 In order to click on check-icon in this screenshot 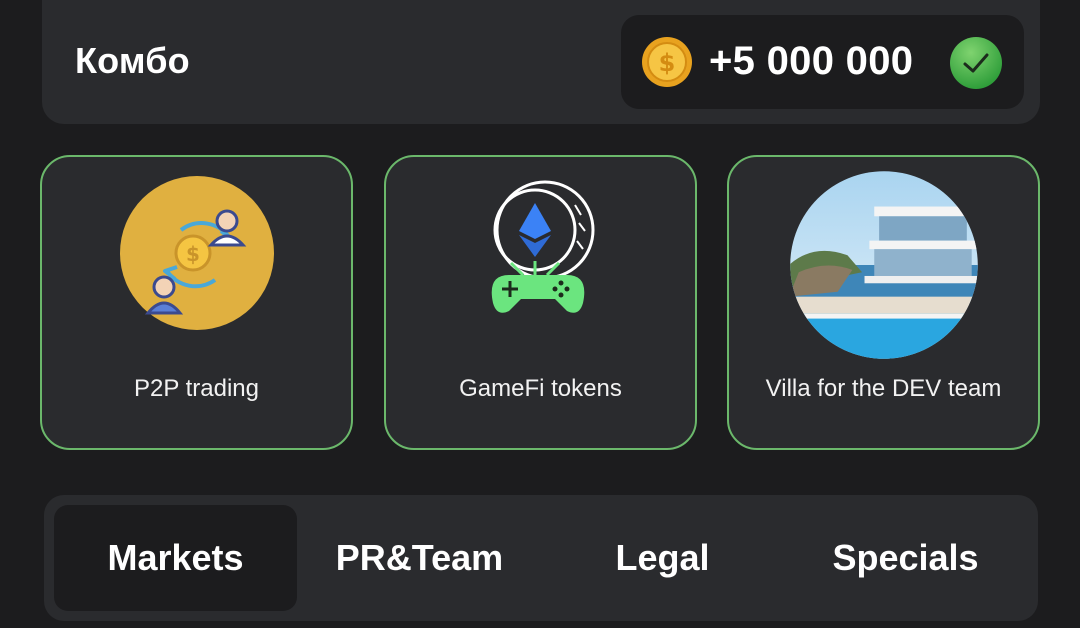, I will do `click(976, 63)`.